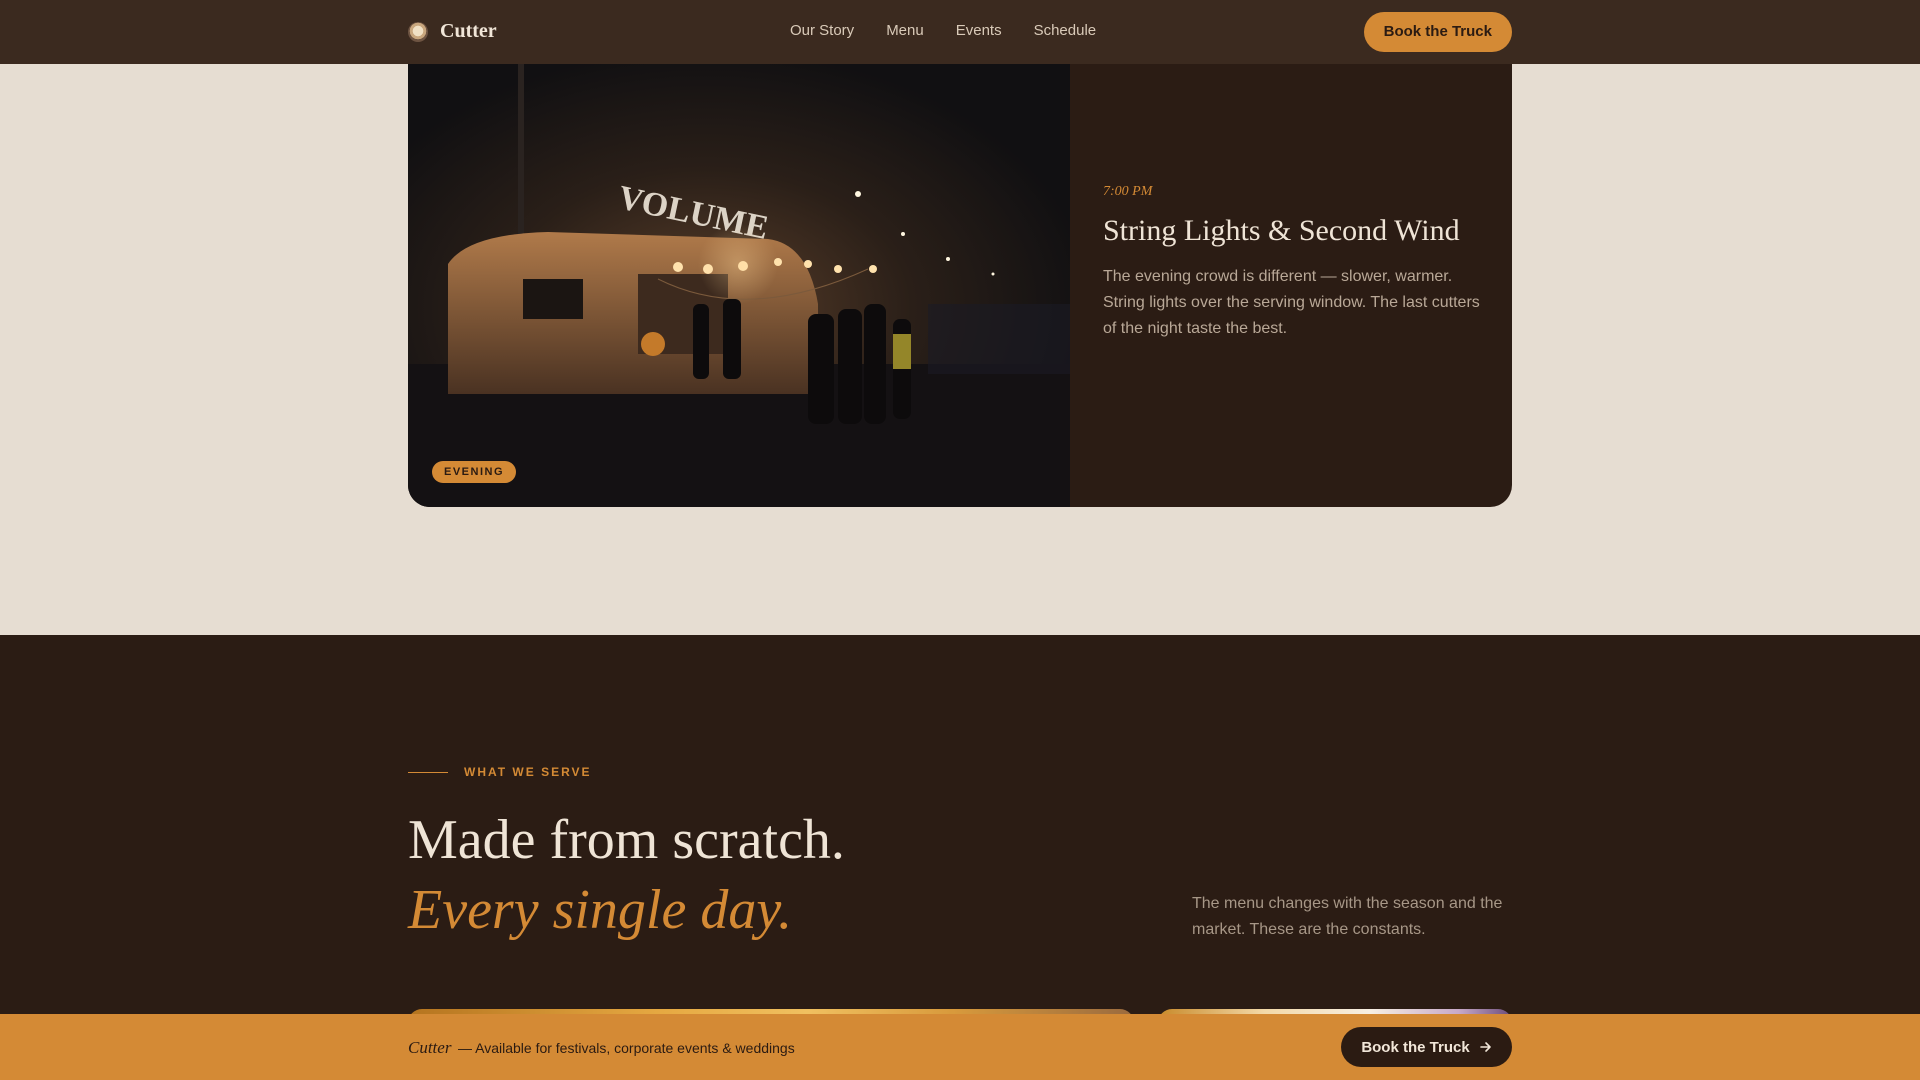 The image size is (1920, 1080). I want to click on evening-badge: EVENING, so click(474, 472).